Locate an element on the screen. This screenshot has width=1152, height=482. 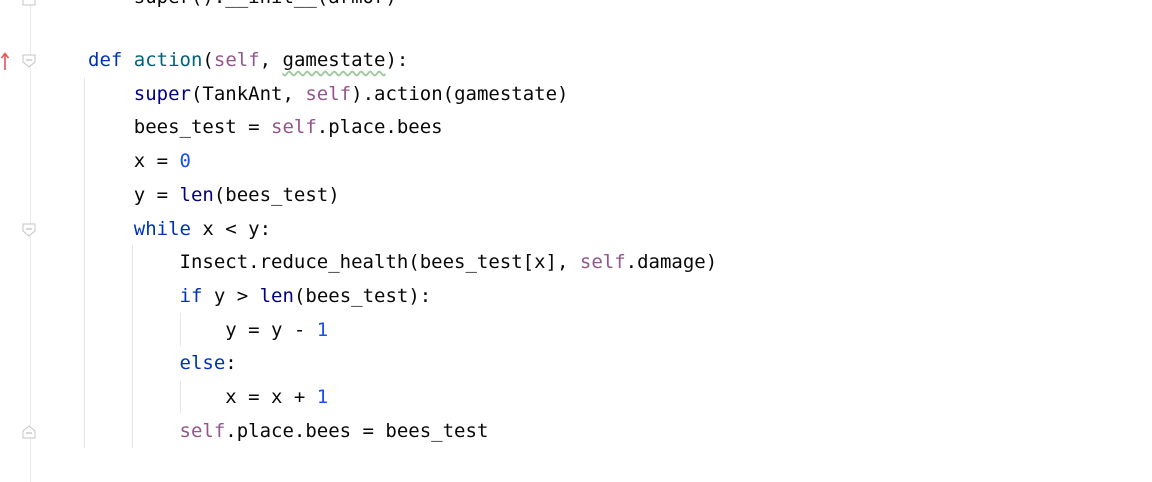
code-line-def: def action(self, gamestate): is located at coordinates (248, 60).